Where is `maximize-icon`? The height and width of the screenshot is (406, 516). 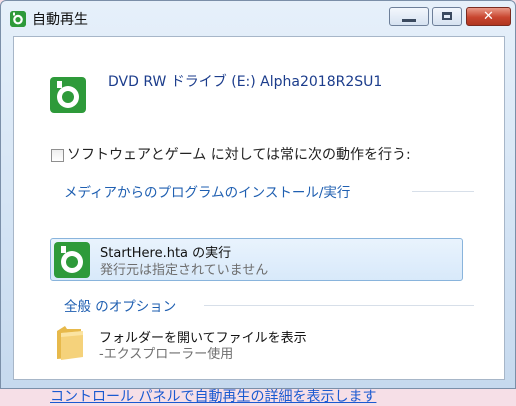 maximize-icon is located at coordinates (447, 16).